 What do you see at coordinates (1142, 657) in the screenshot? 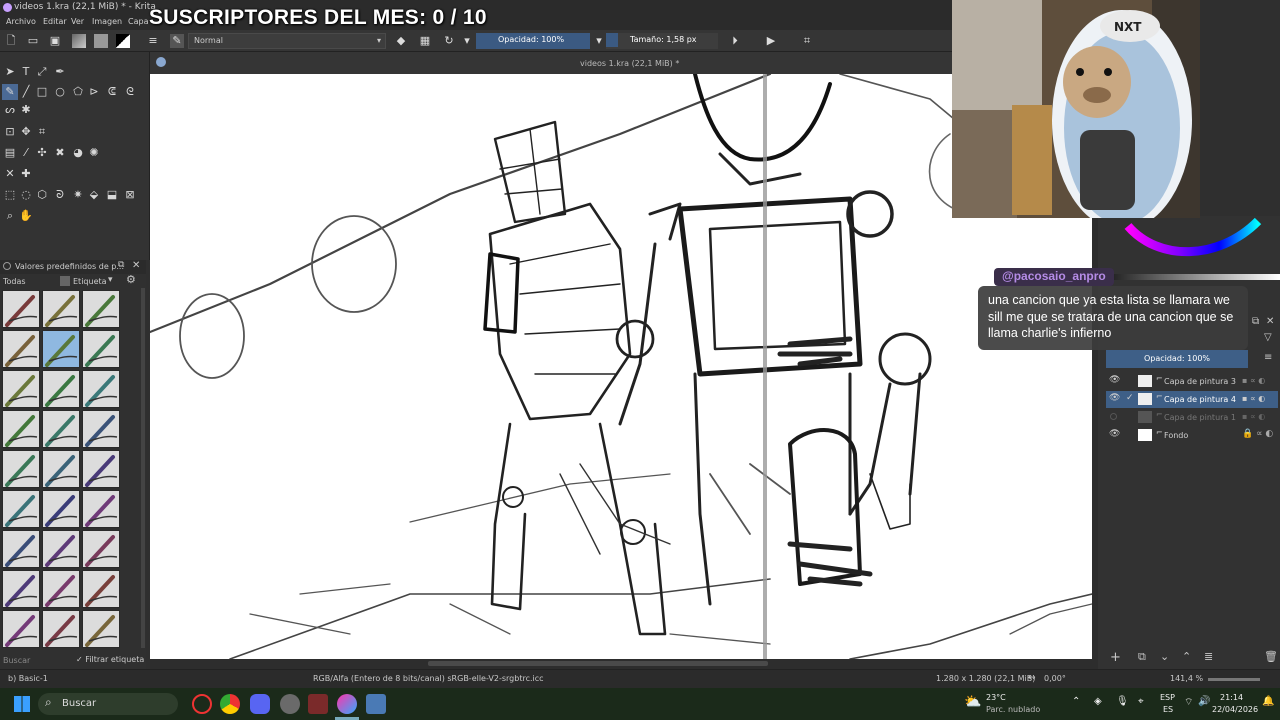
I see `duplicate-layer-icon: ⧉` at bounding box center [1142, 657].